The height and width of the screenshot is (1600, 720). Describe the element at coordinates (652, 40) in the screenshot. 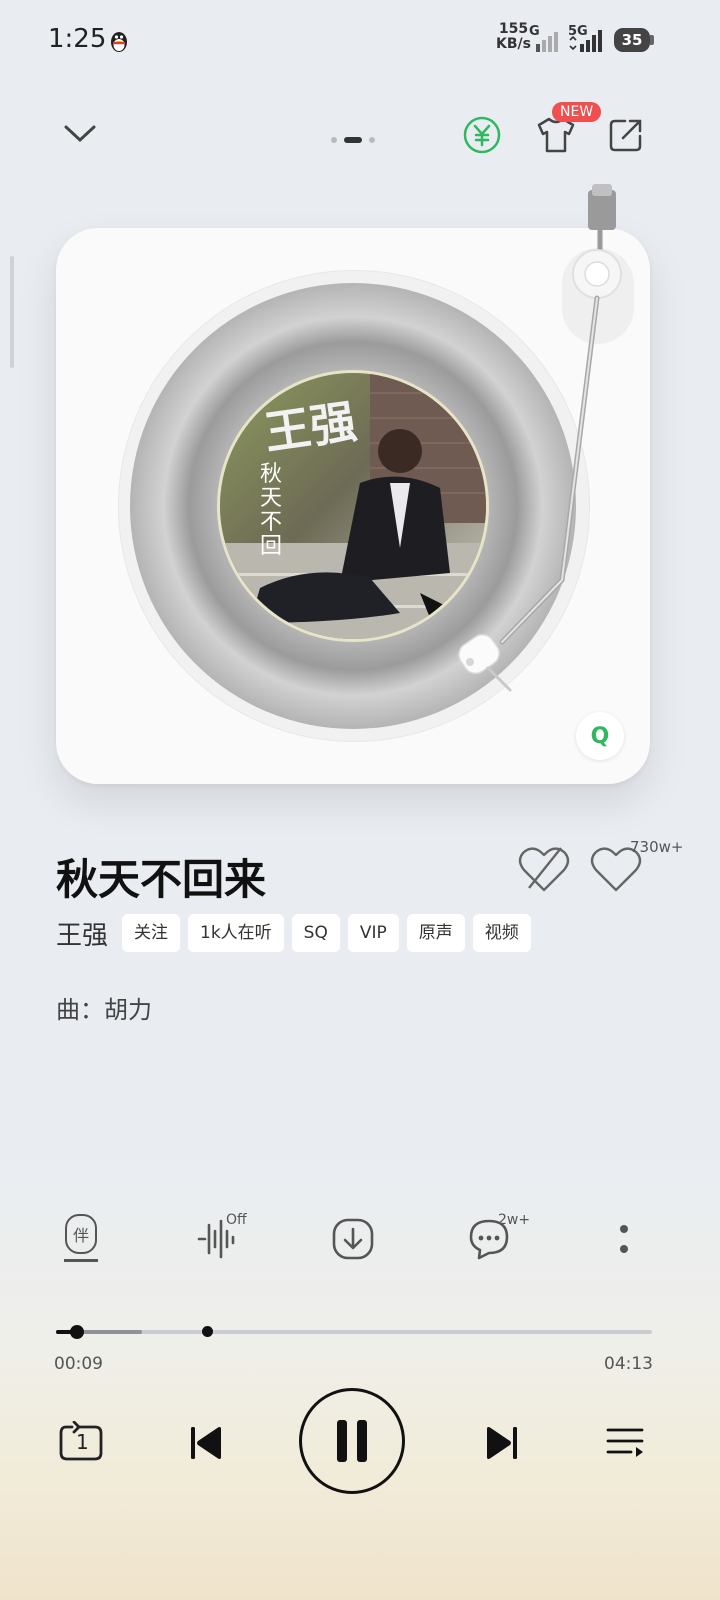

I see `battery-tip` at that location.